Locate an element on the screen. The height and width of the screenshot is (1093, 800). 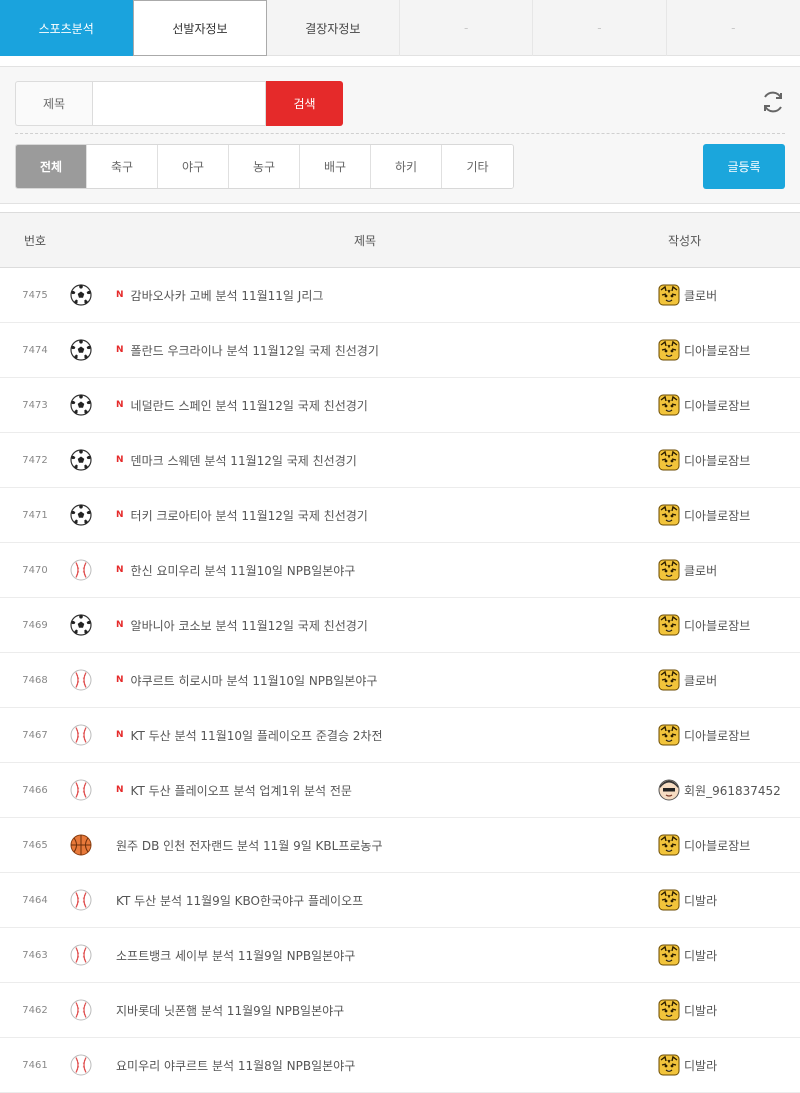
post-title: KT 두산 분석 11월9일 KBO한국야구 플레이오프 is located at coordinates (239, 900).